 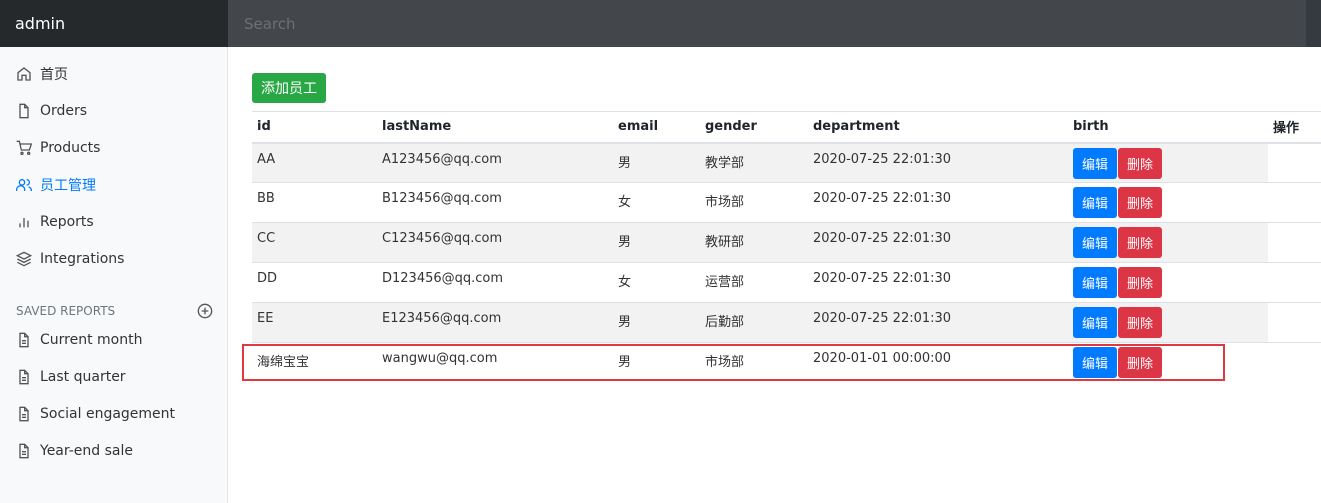 I want to click on cell-lastname: wangwu@qq.com, so click(x=495, y=362).